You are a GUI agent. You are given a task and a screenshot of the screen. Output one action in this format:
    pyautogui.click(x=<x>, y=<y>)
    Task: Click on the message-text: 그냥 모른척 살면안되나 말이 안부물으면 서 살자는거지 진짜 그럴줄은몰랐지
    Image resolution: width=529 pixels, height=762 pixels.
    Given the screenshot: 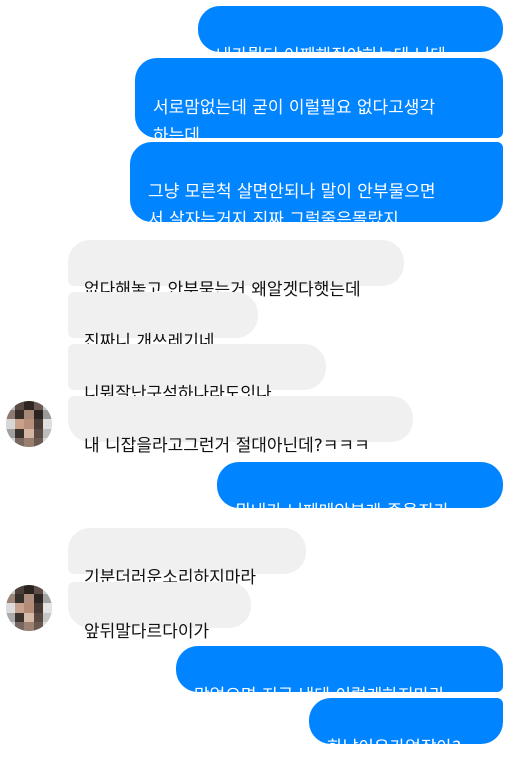 What is the action you would take?
    pyautogui.click(x=292, y=206)
    